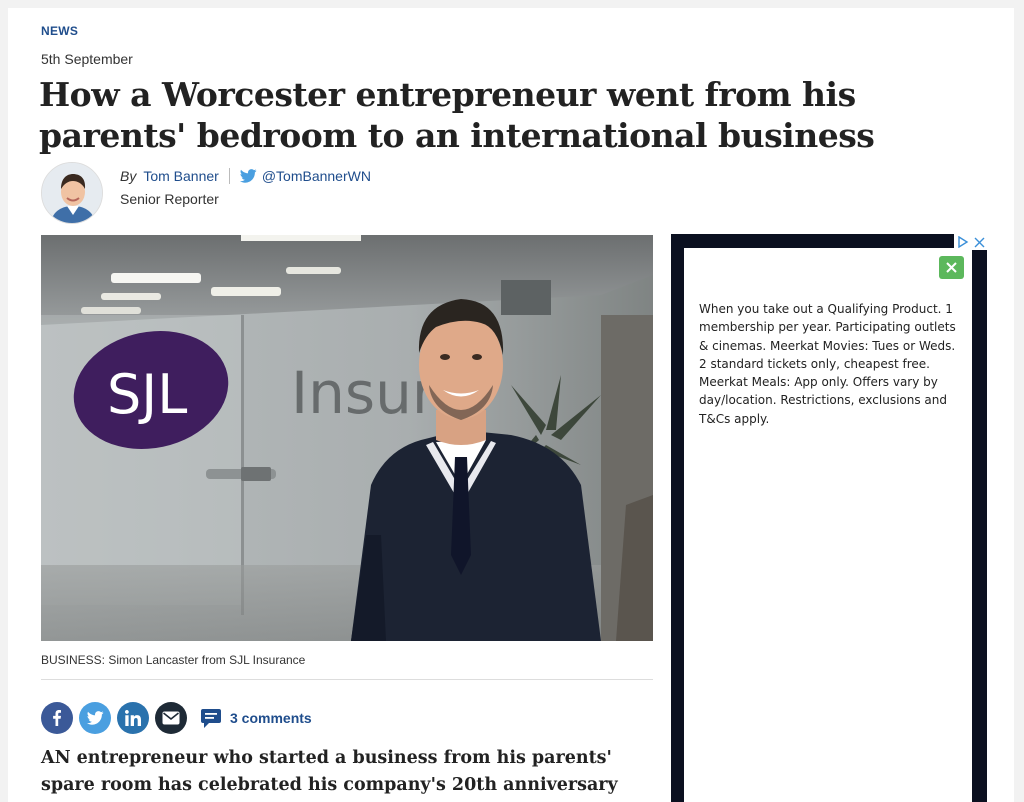  What do you see at coordinates (59, 31) in the screenshot?
I see `section-label: NEWS` at bounding box center [59, 31].